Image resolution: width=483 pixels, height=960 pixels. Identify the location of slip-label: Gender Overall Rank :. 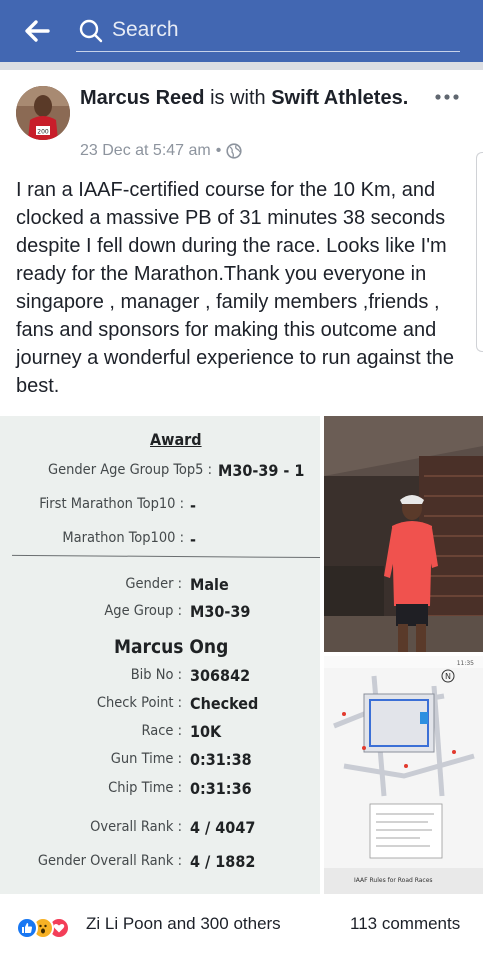
(109, 861).